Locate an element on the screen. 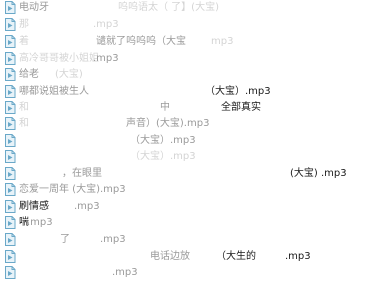 This screenshot has width=380, height=282. file-row: 了 .mp3 is located at coordinates (190, 240).